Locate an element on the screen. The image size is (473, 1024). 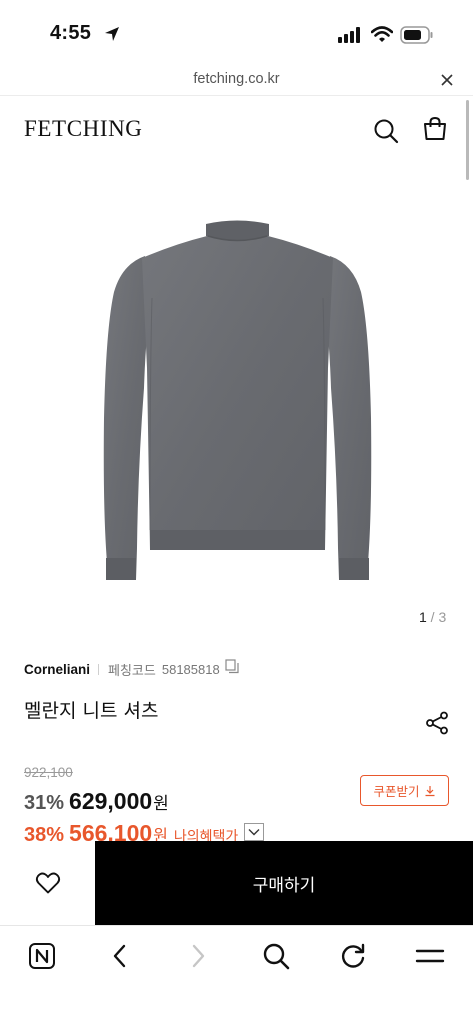
image-counter: 1 / 3 is located at coordinates (432, 617).